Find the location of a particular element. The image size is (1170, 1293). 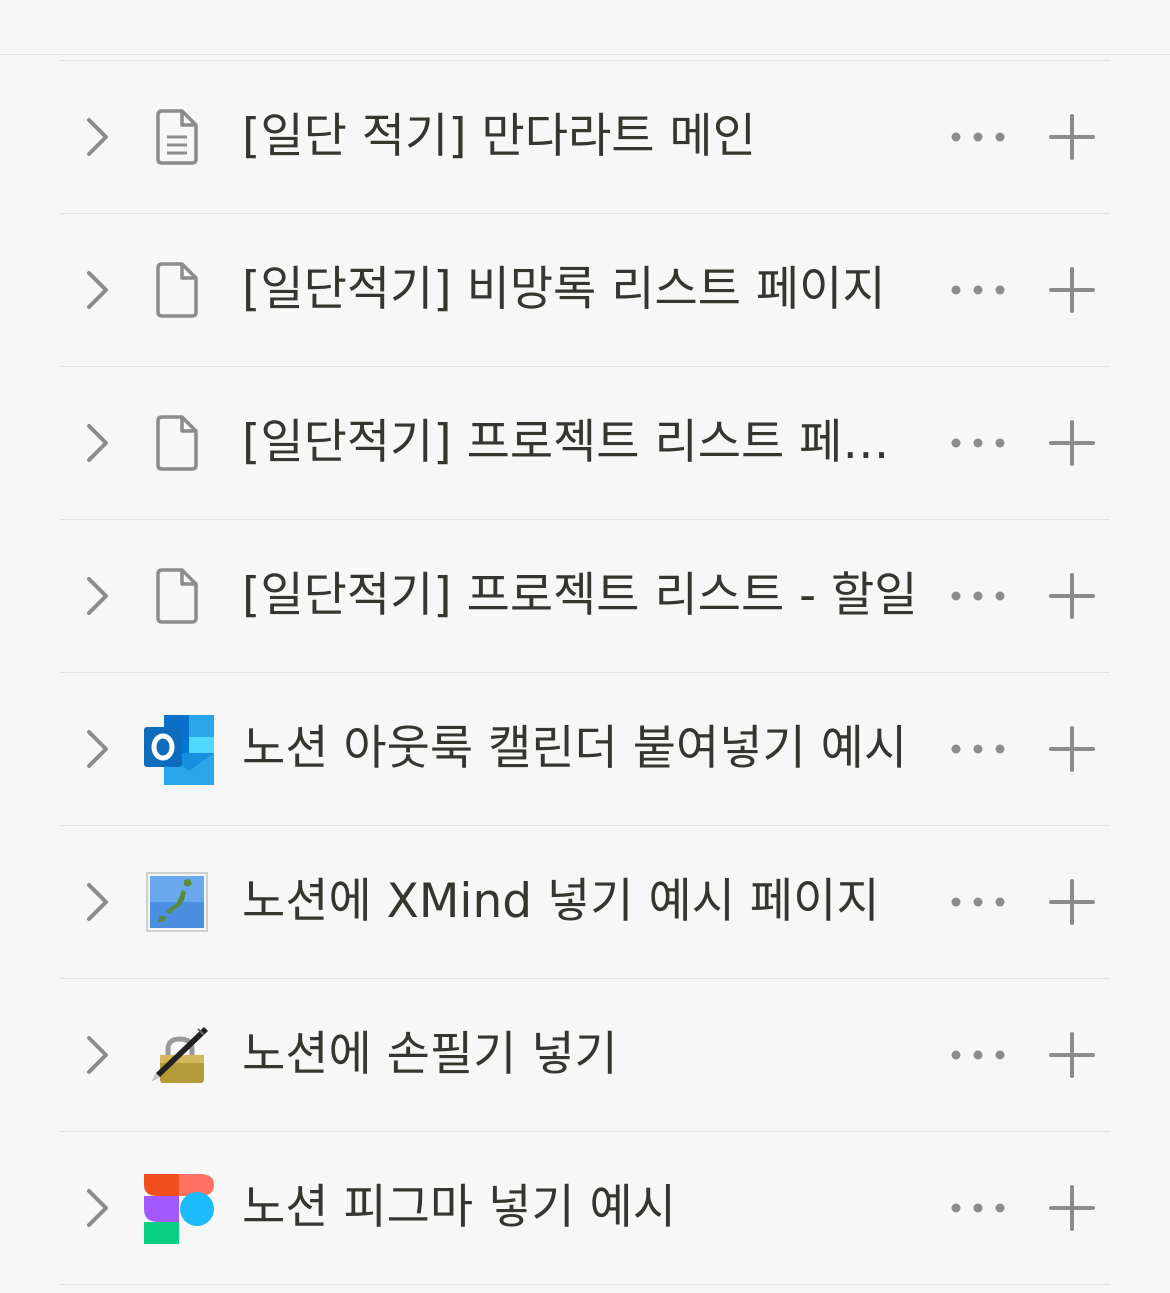

page-title: 노션에 XMind 넣기 예시 페이지 is located at coordinates (582, 902).